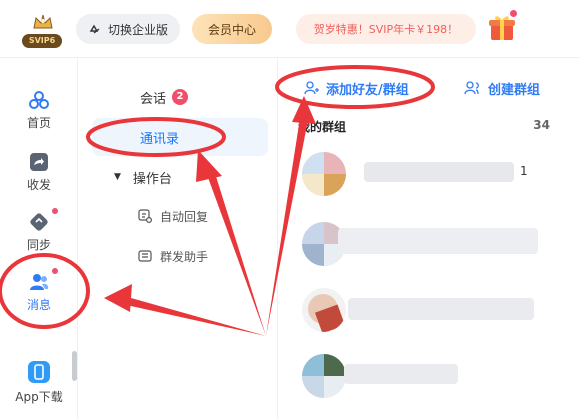 The width and height of the screenshot is (580, 419). Describe the element at coordinates (184, 216) in the screenshot. I see `menu-auto-reply-label: 自动回复` at that location.